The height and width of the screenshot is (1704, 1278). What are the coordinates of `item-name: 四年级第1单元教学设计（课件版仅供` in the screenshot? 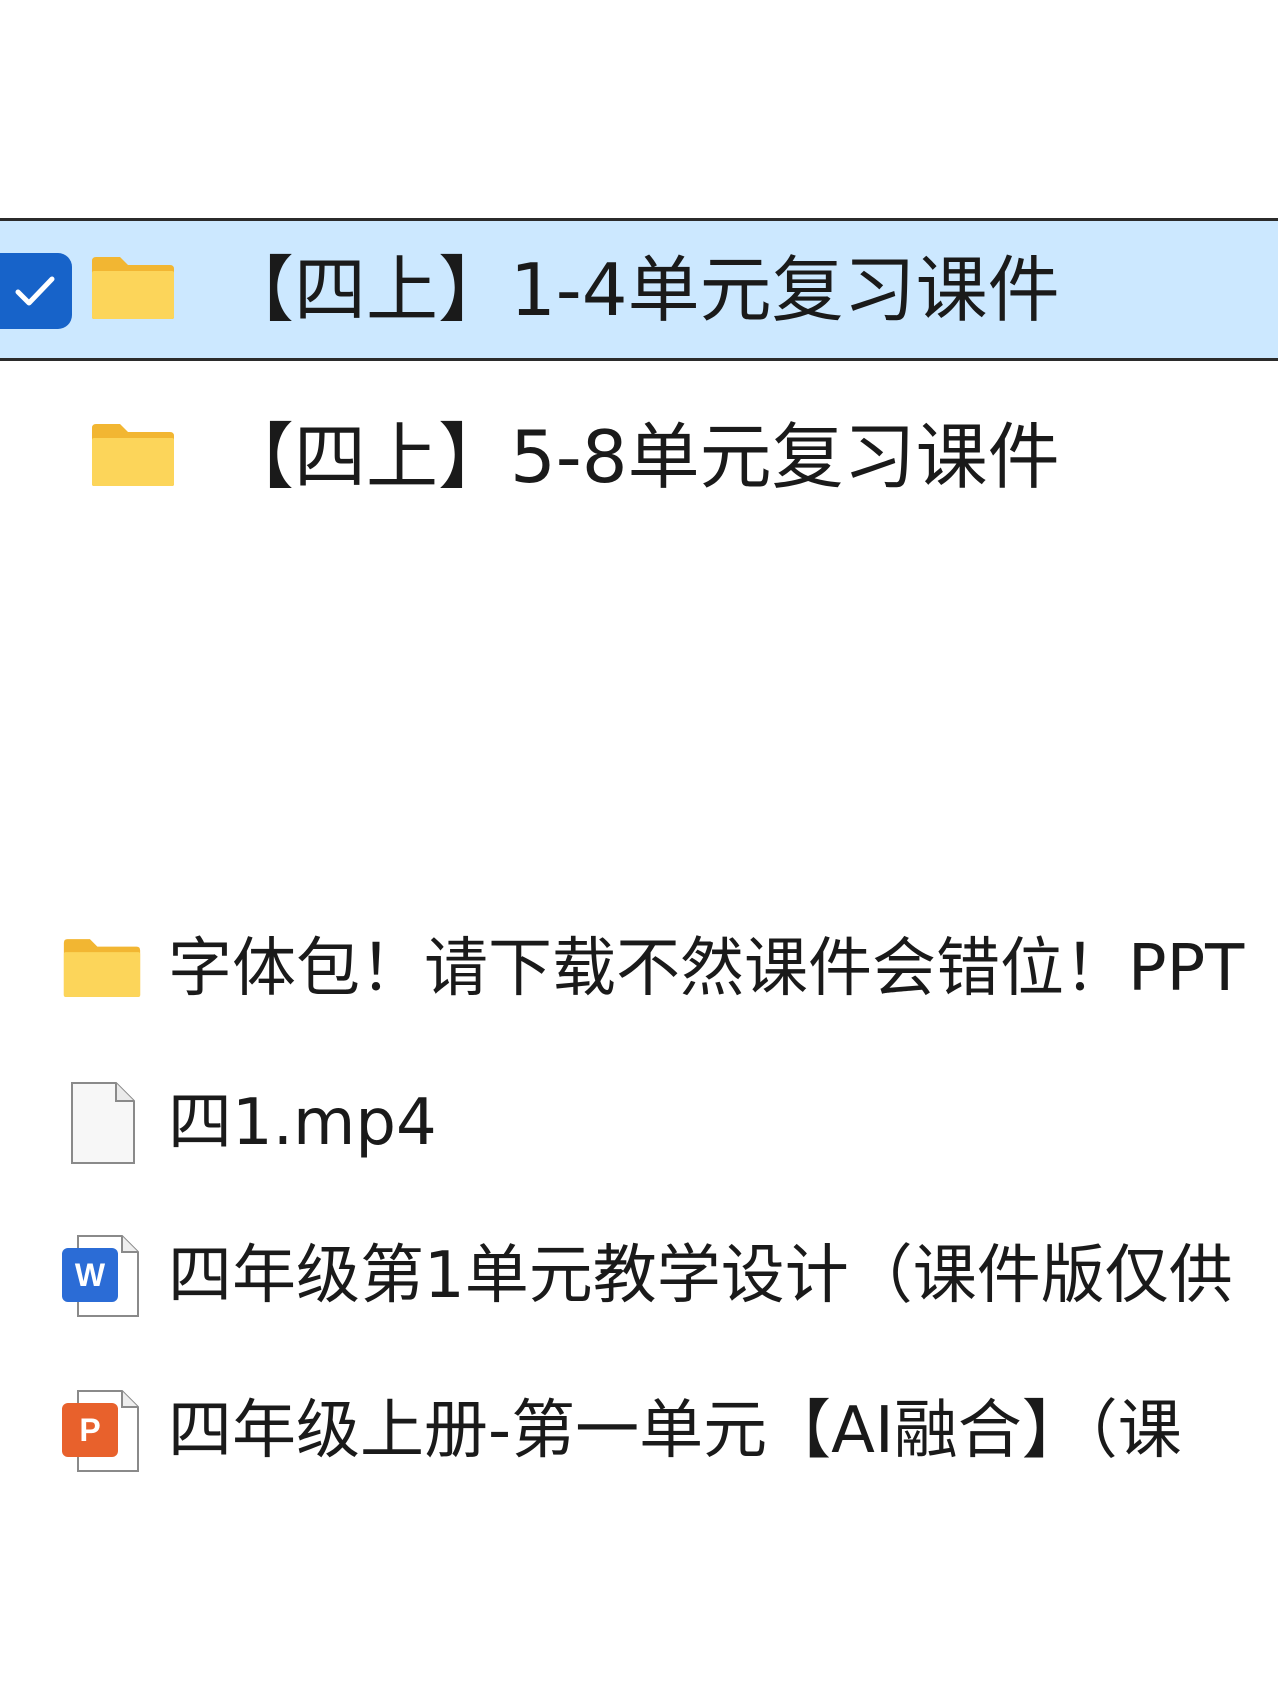 It's located at (700, 1276).